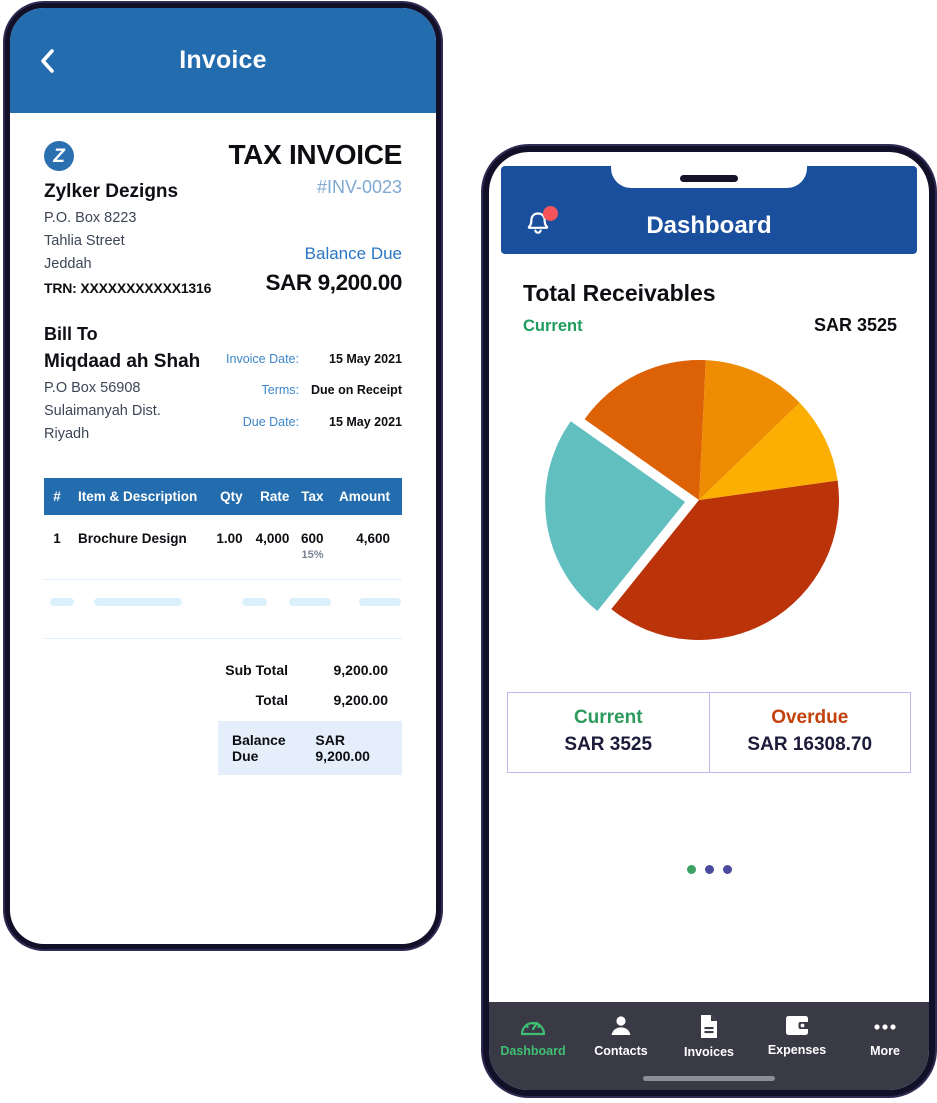  I want to click on chevron-left-glyph, so click(47, 60).